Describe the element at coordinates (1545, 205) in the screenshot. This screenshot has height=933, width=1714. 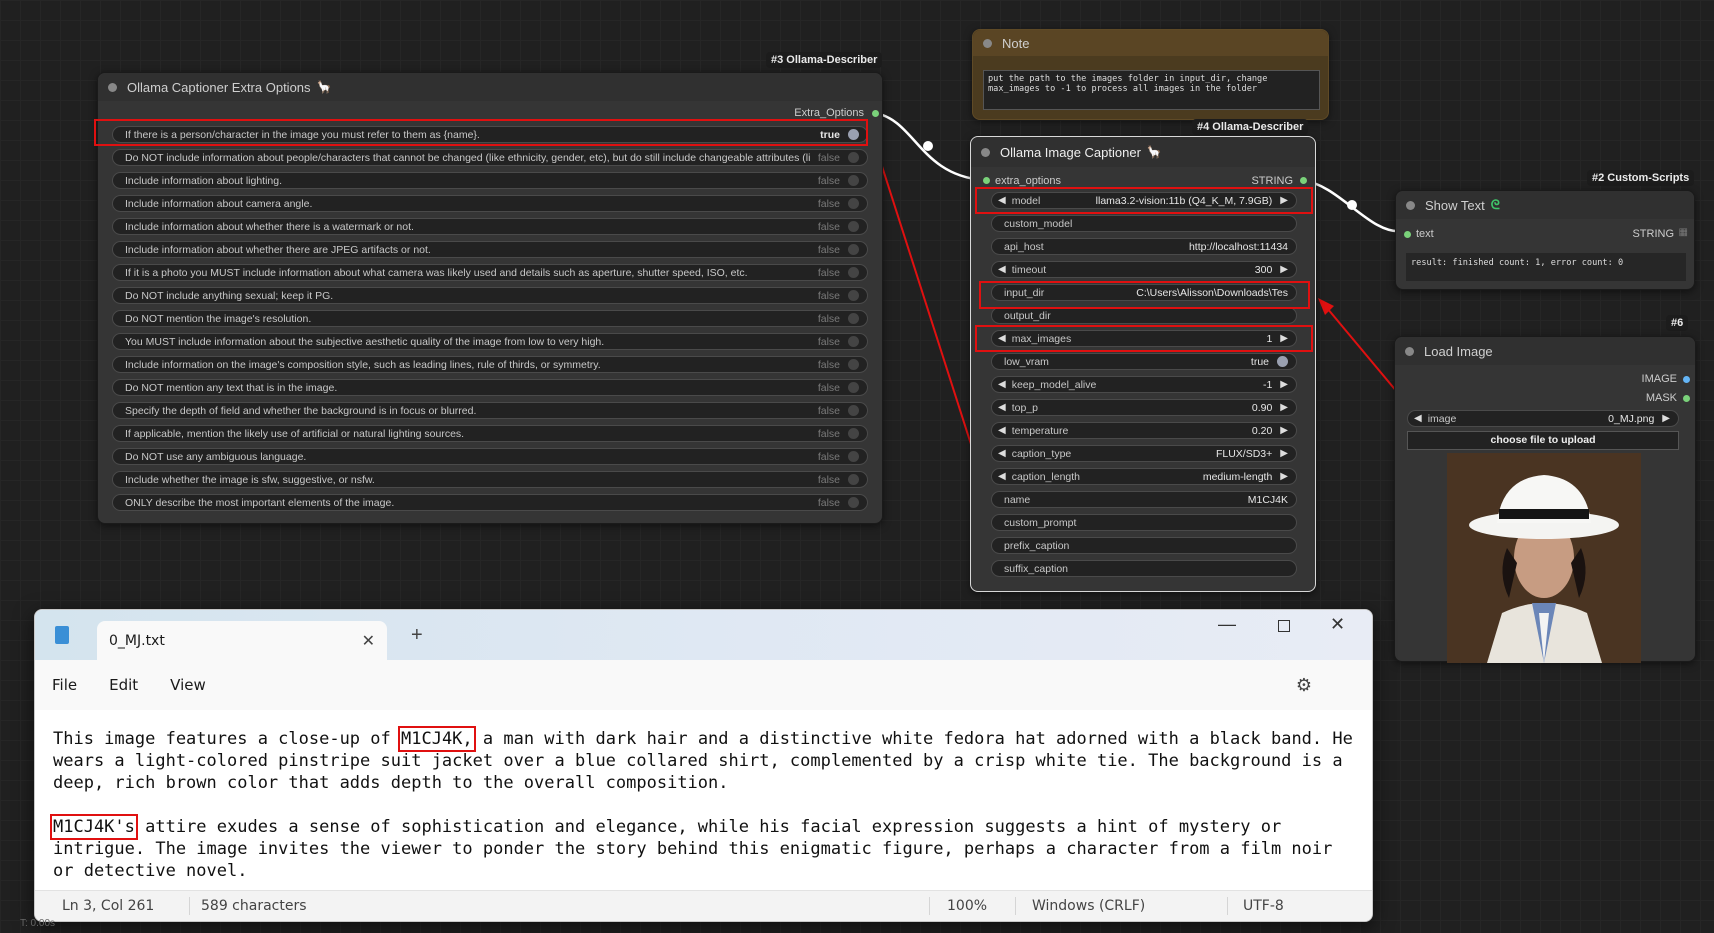
I see `node-header: Show Text ᘓ` at that location.